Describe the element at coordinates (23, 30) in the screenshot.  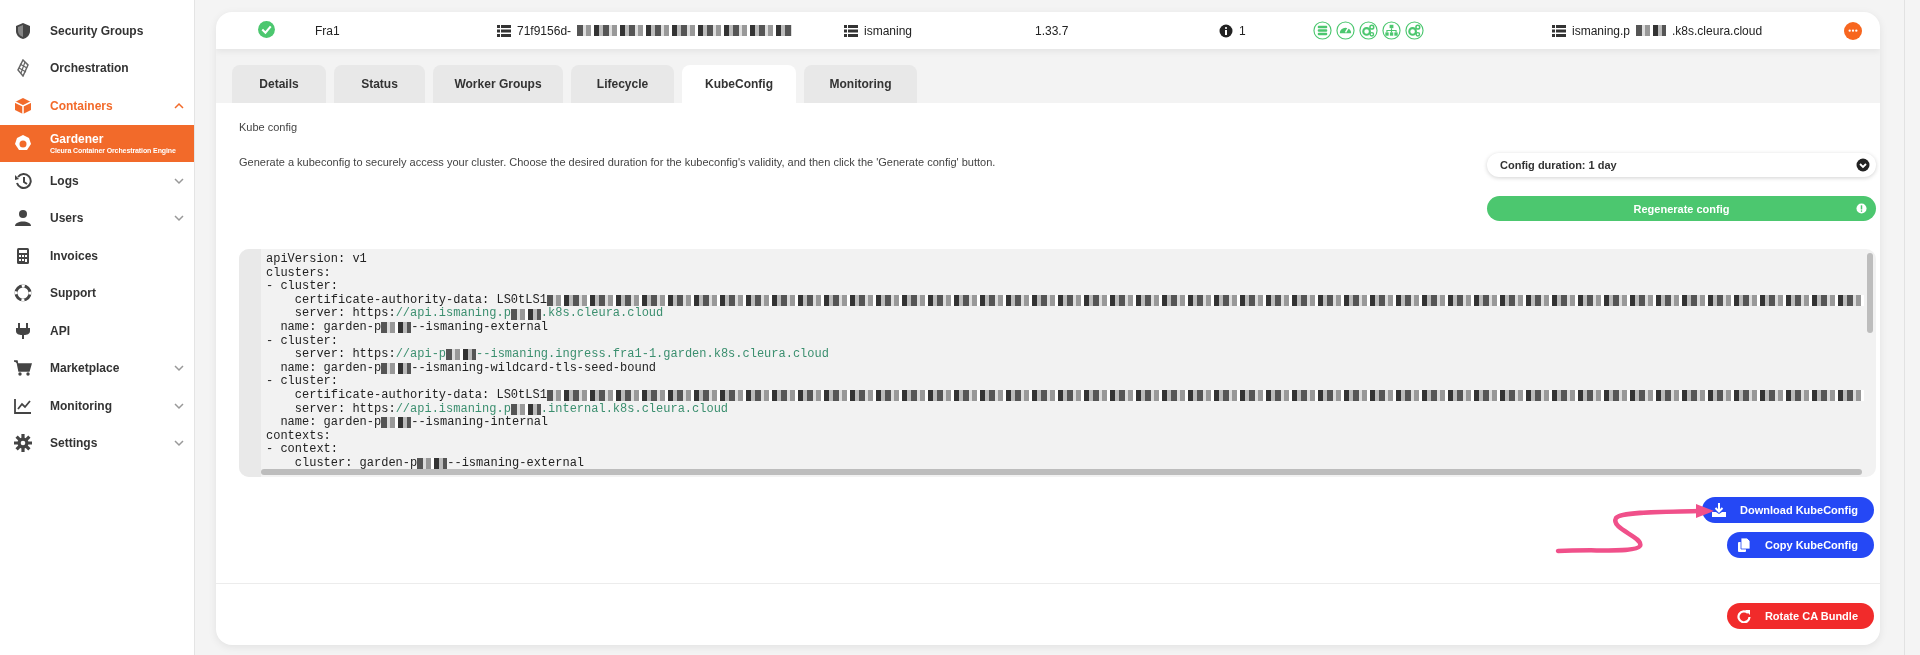
I see `shield-icon` at that location.